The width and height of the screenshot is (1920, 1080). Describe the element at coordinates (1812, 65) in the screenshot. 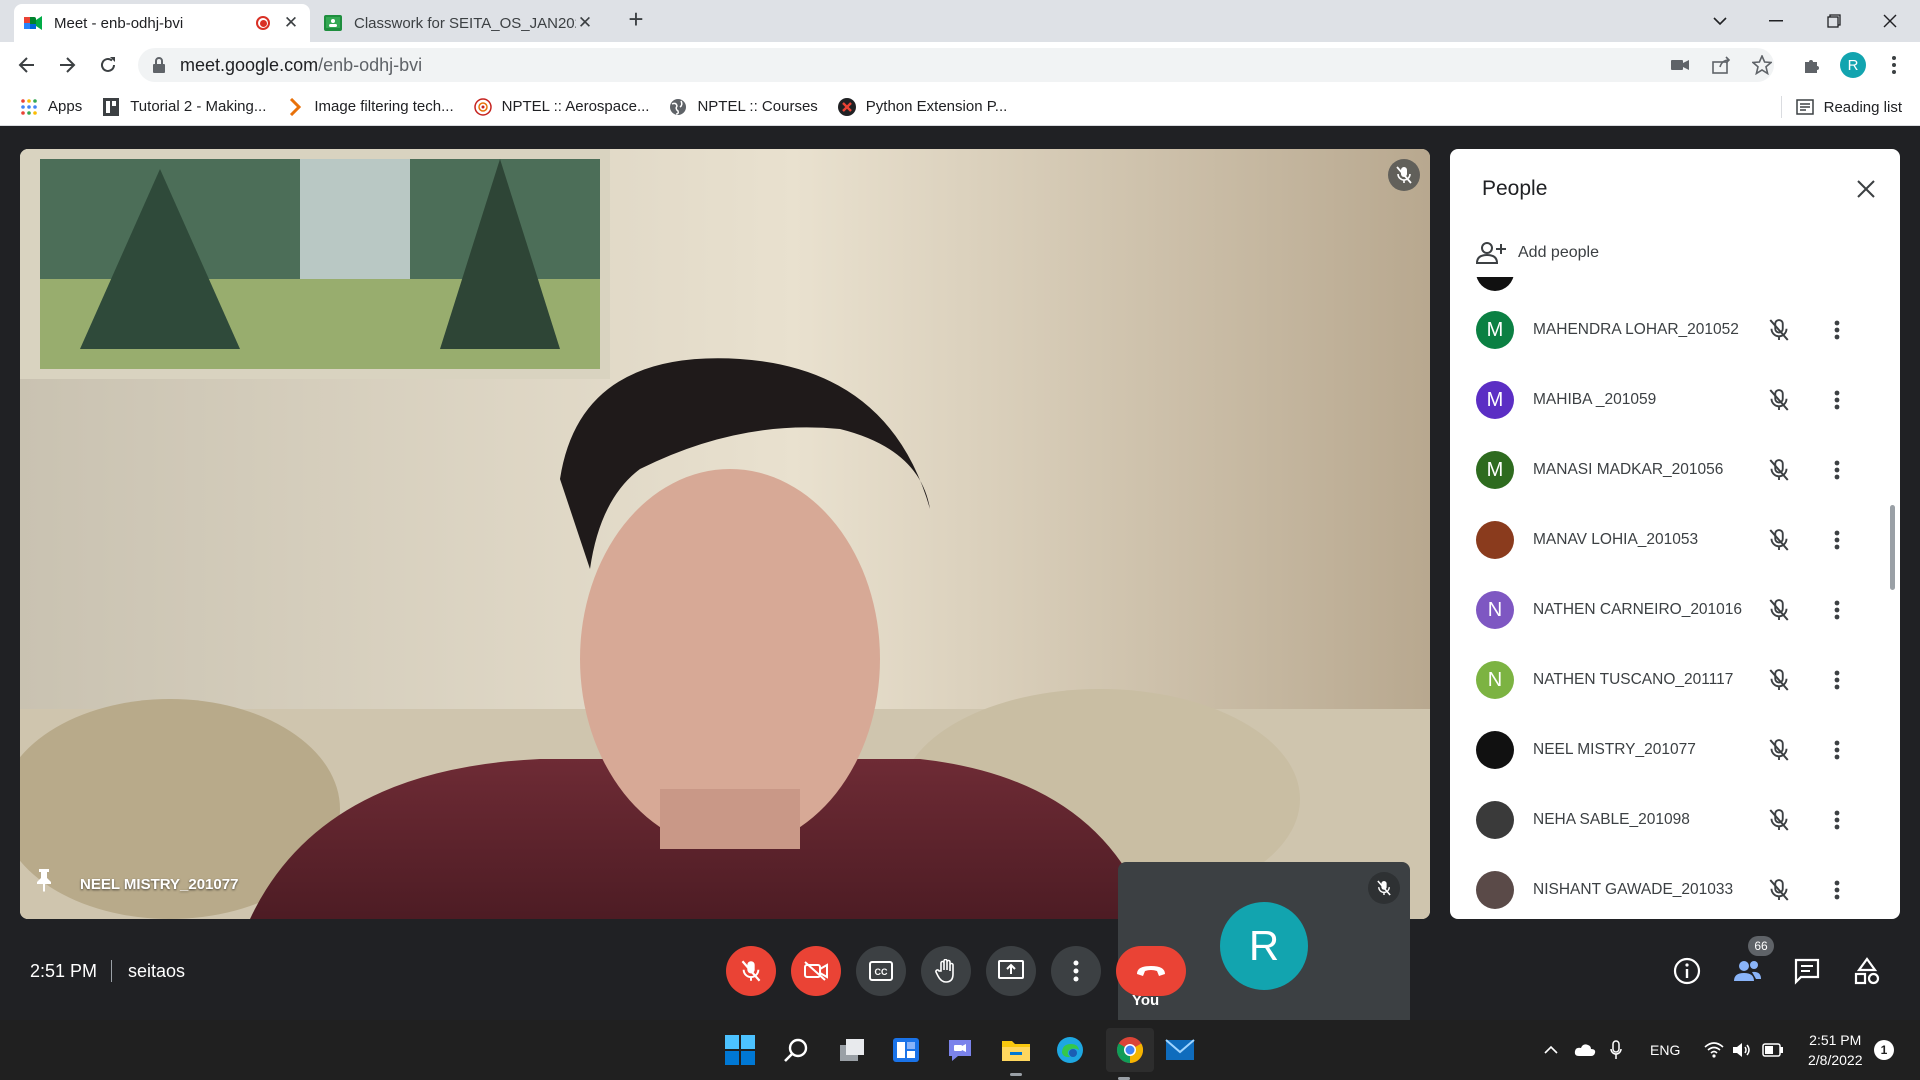

I see `extensions-puzzle-icon` at that location.